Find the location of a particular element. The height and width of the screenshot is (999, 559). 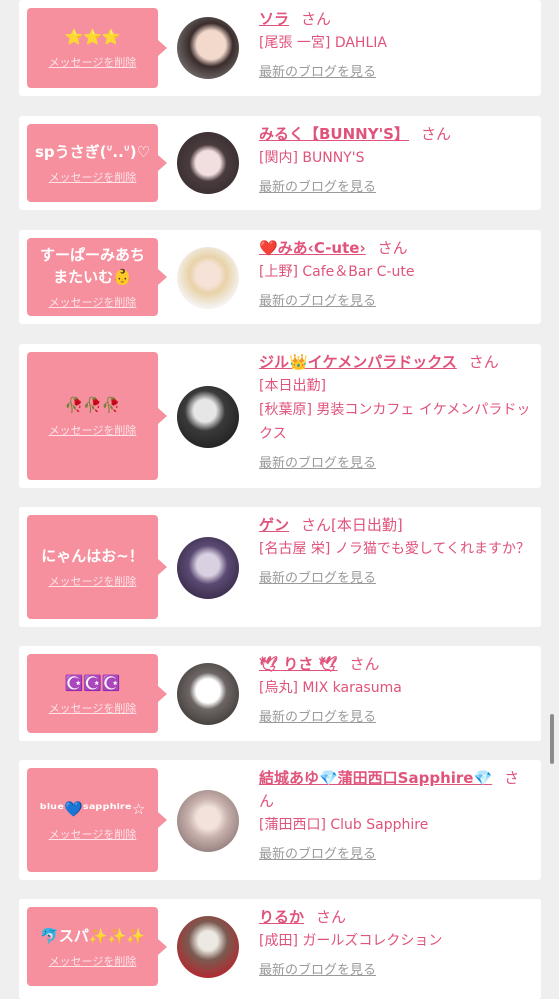

member-info: ソラ さん [尾張 一宮] DAHLIA 最新のブログを見る is located at coordinates (396, 44).